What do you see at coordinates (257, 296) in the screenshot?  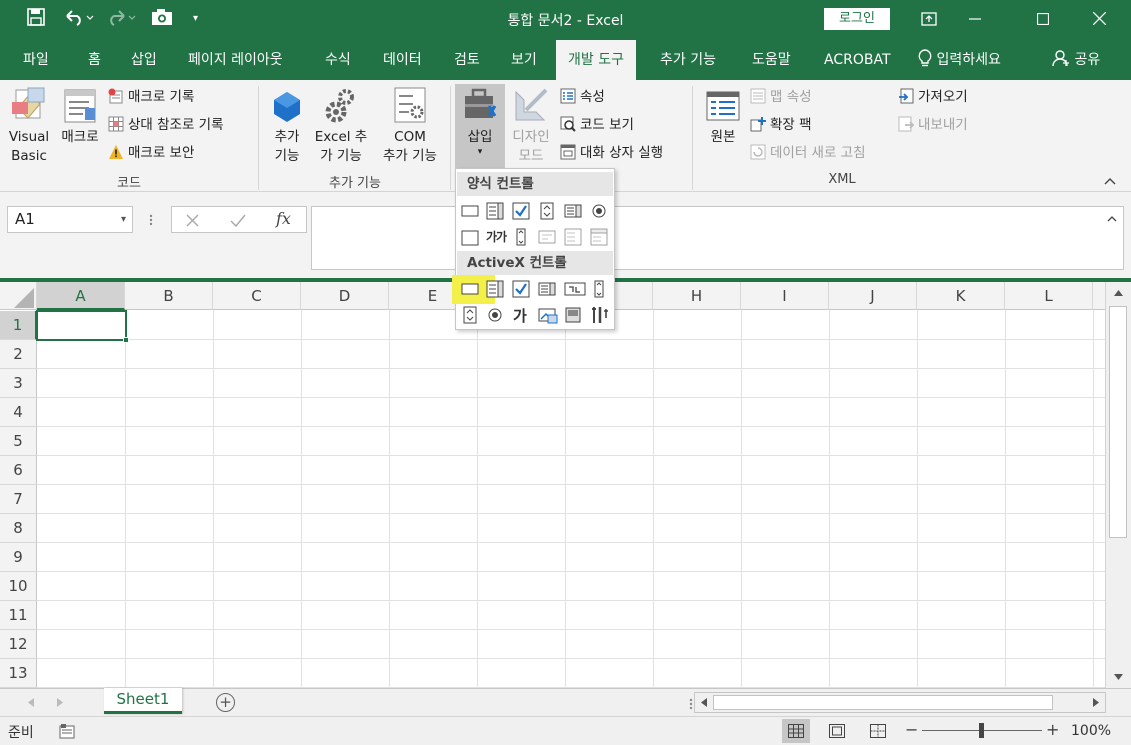 I see `column-header: C` at bounding box center [257, 296].